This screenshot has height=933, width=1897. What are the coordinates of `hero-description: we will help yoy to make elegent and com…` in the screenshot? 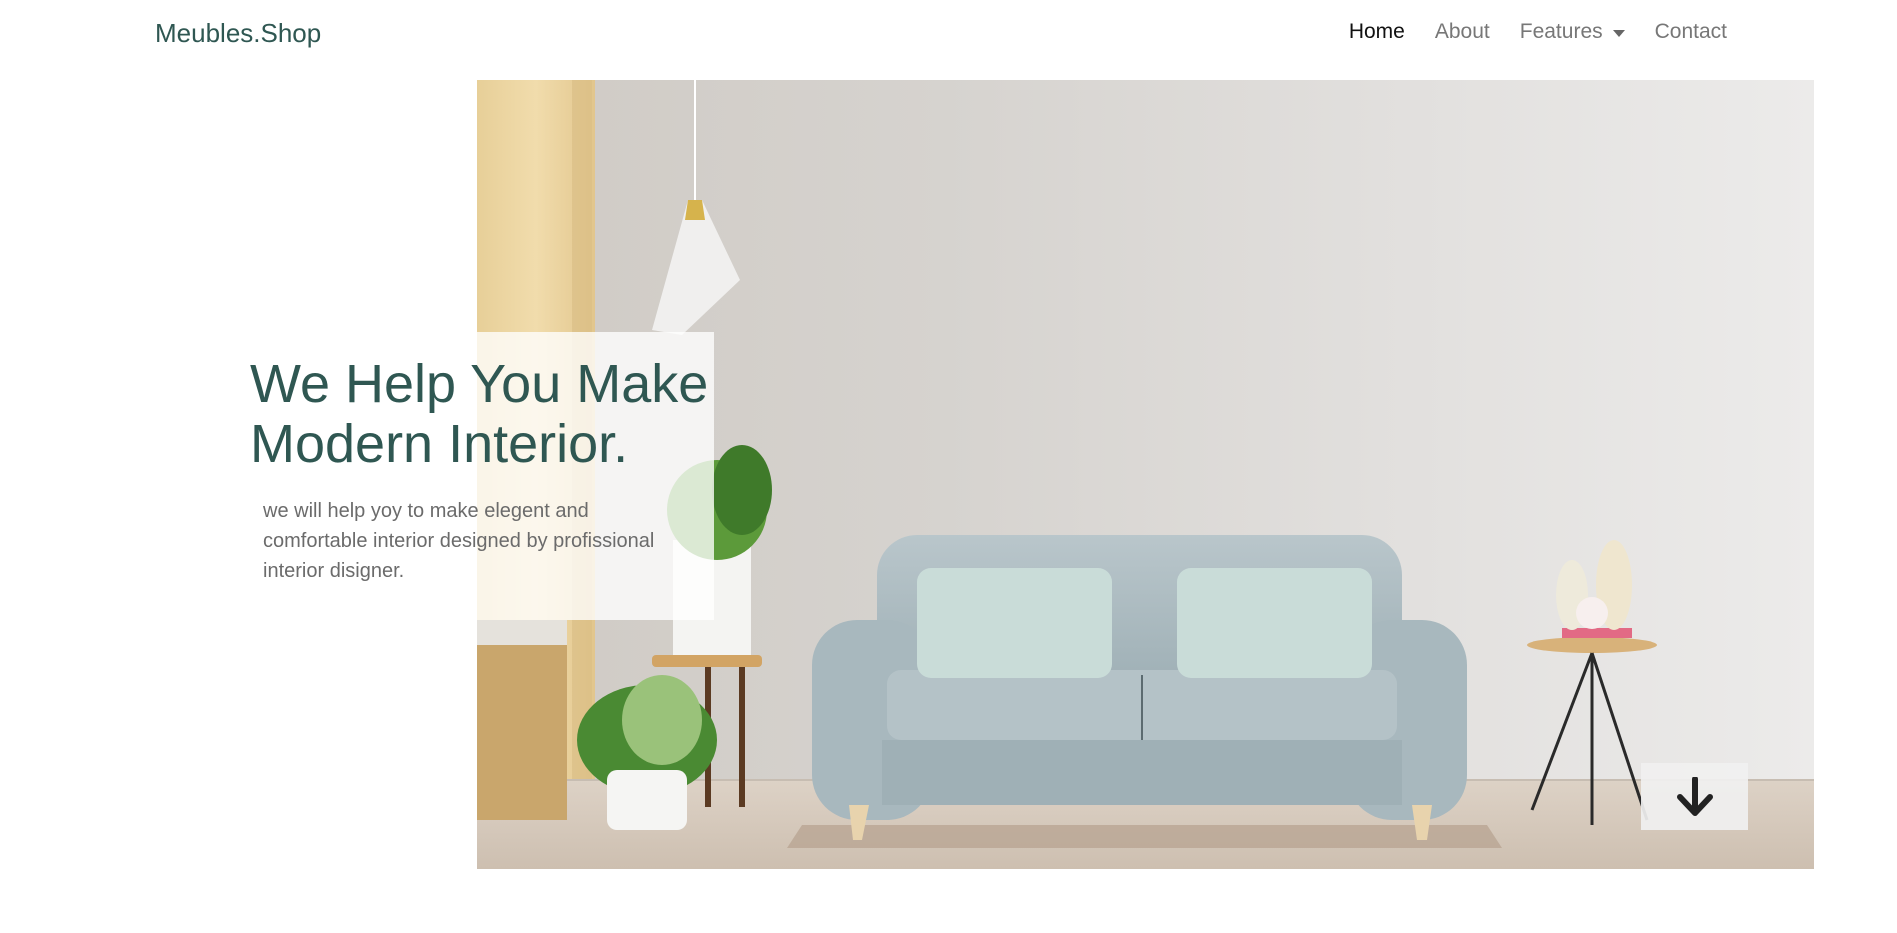 It's located at (459, 541).